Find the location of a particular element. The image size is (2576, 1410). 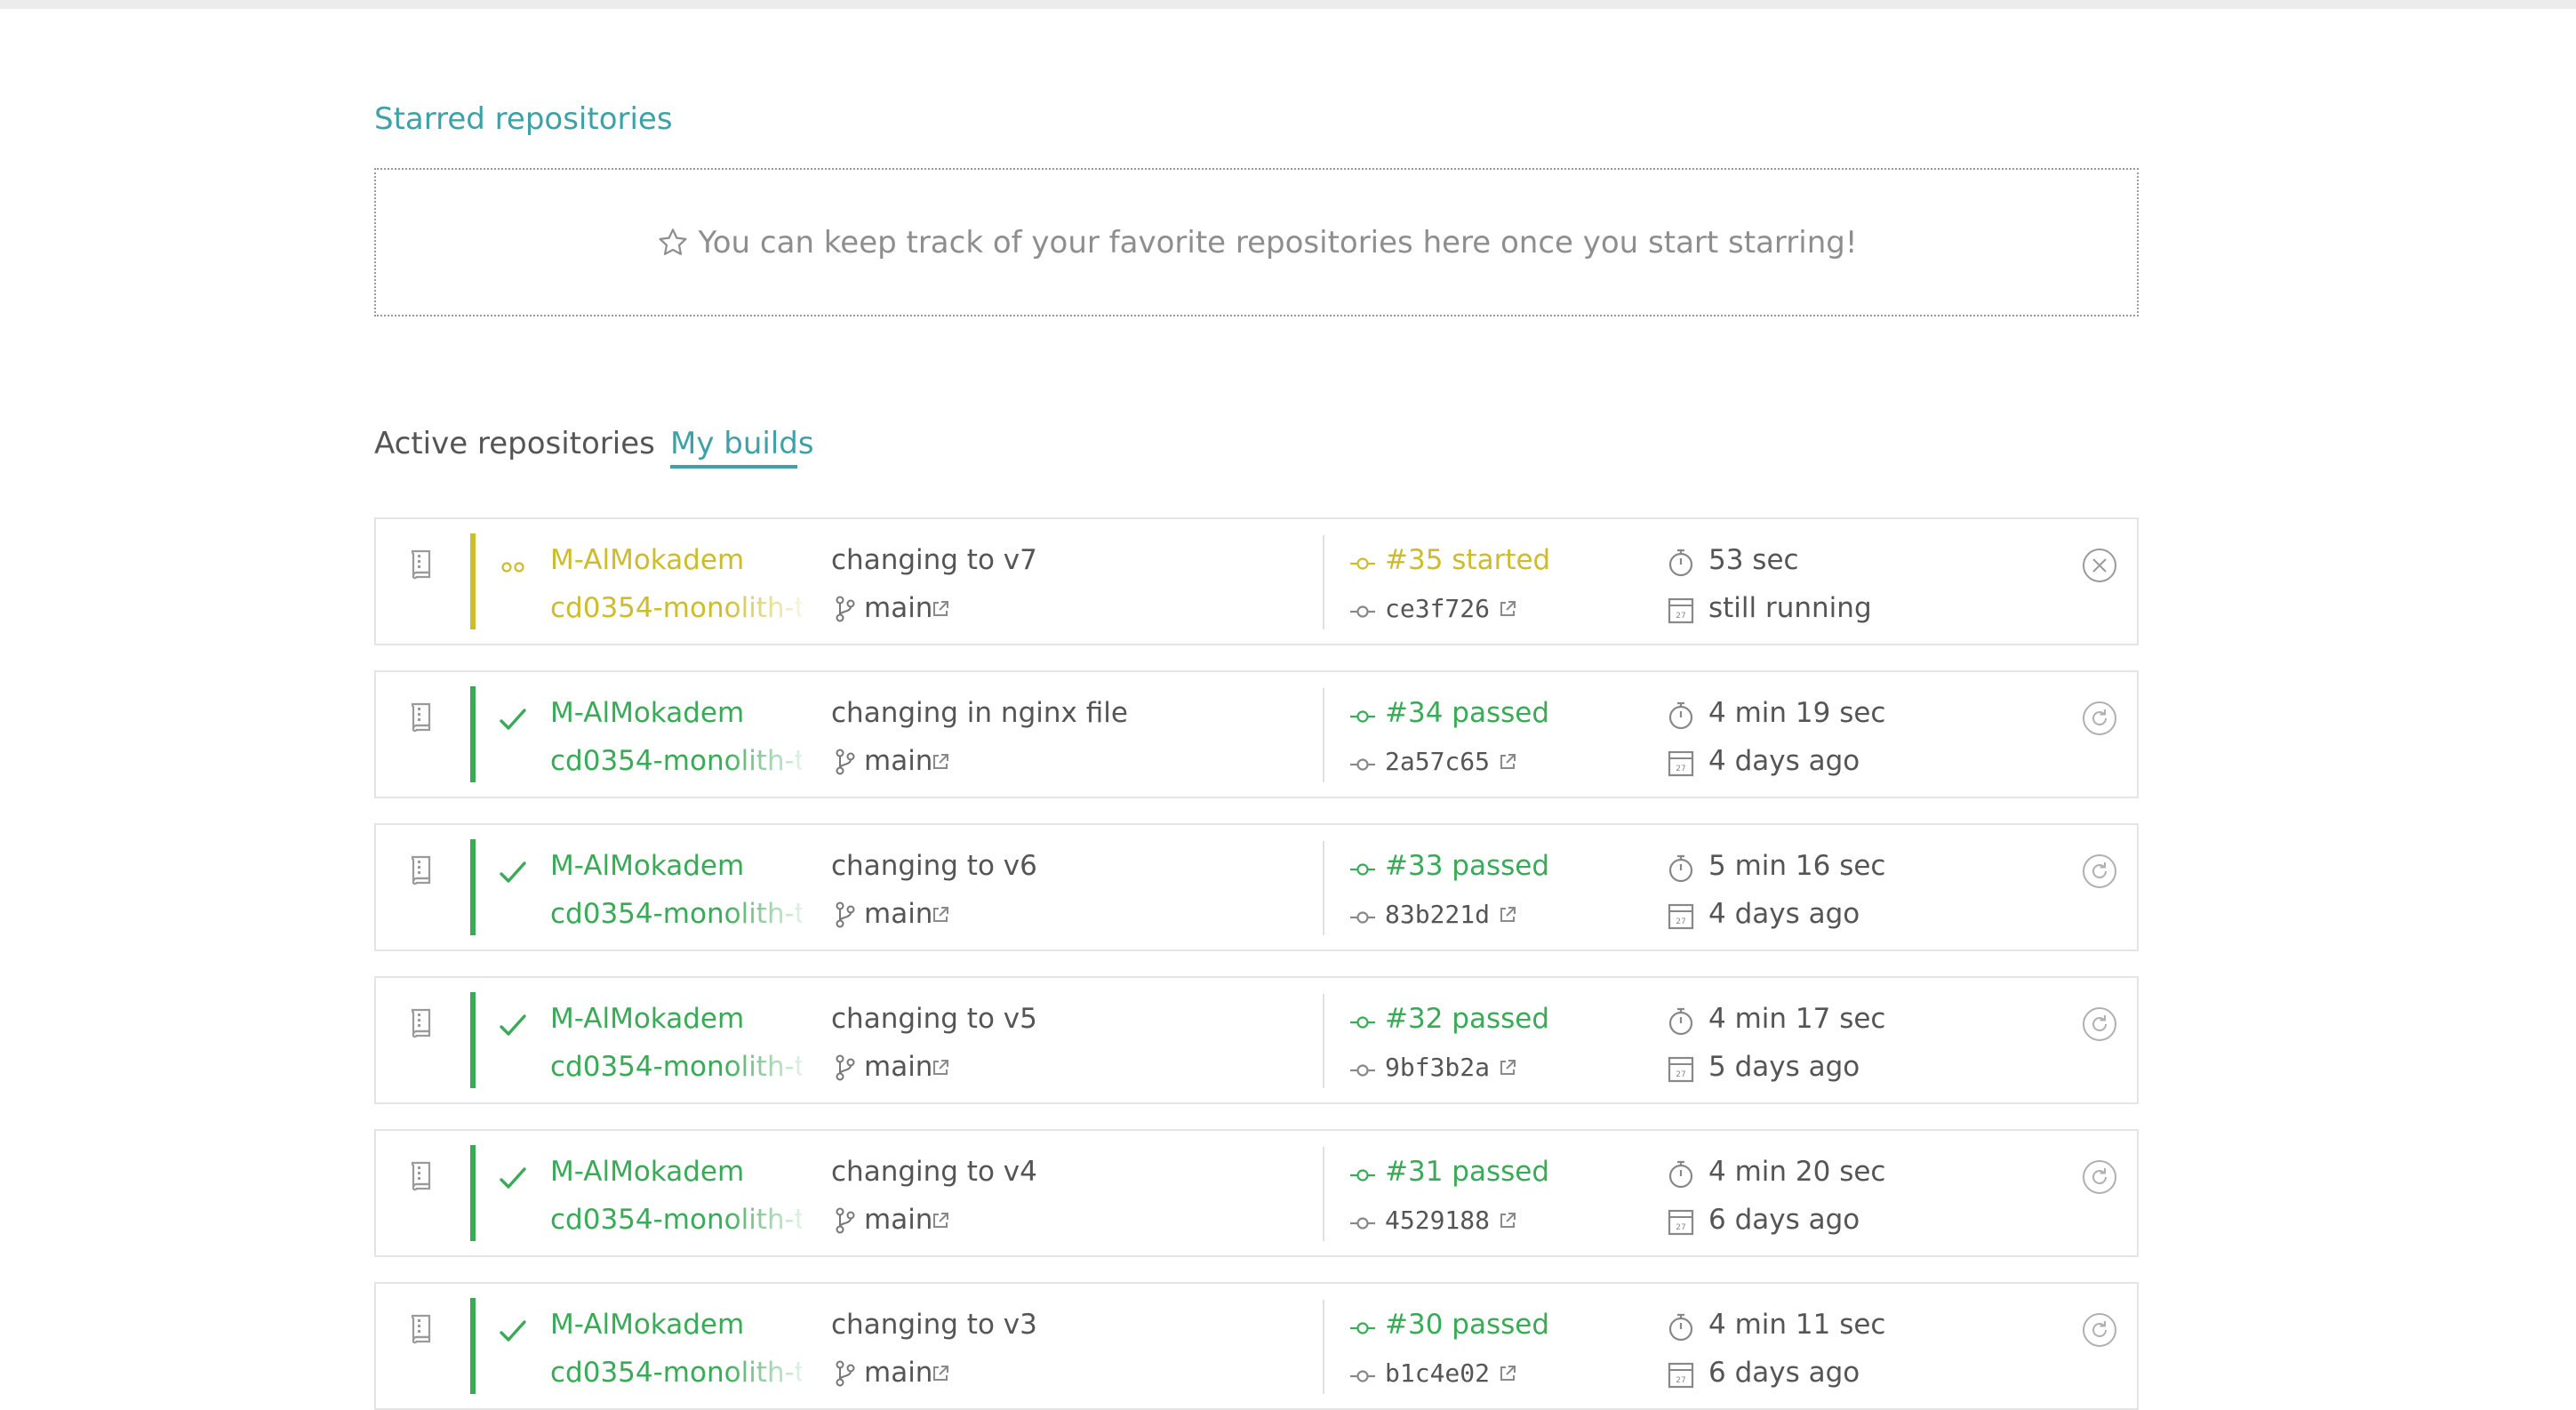

build-number-link: #33 passed is located at coordinates (1467, 866).